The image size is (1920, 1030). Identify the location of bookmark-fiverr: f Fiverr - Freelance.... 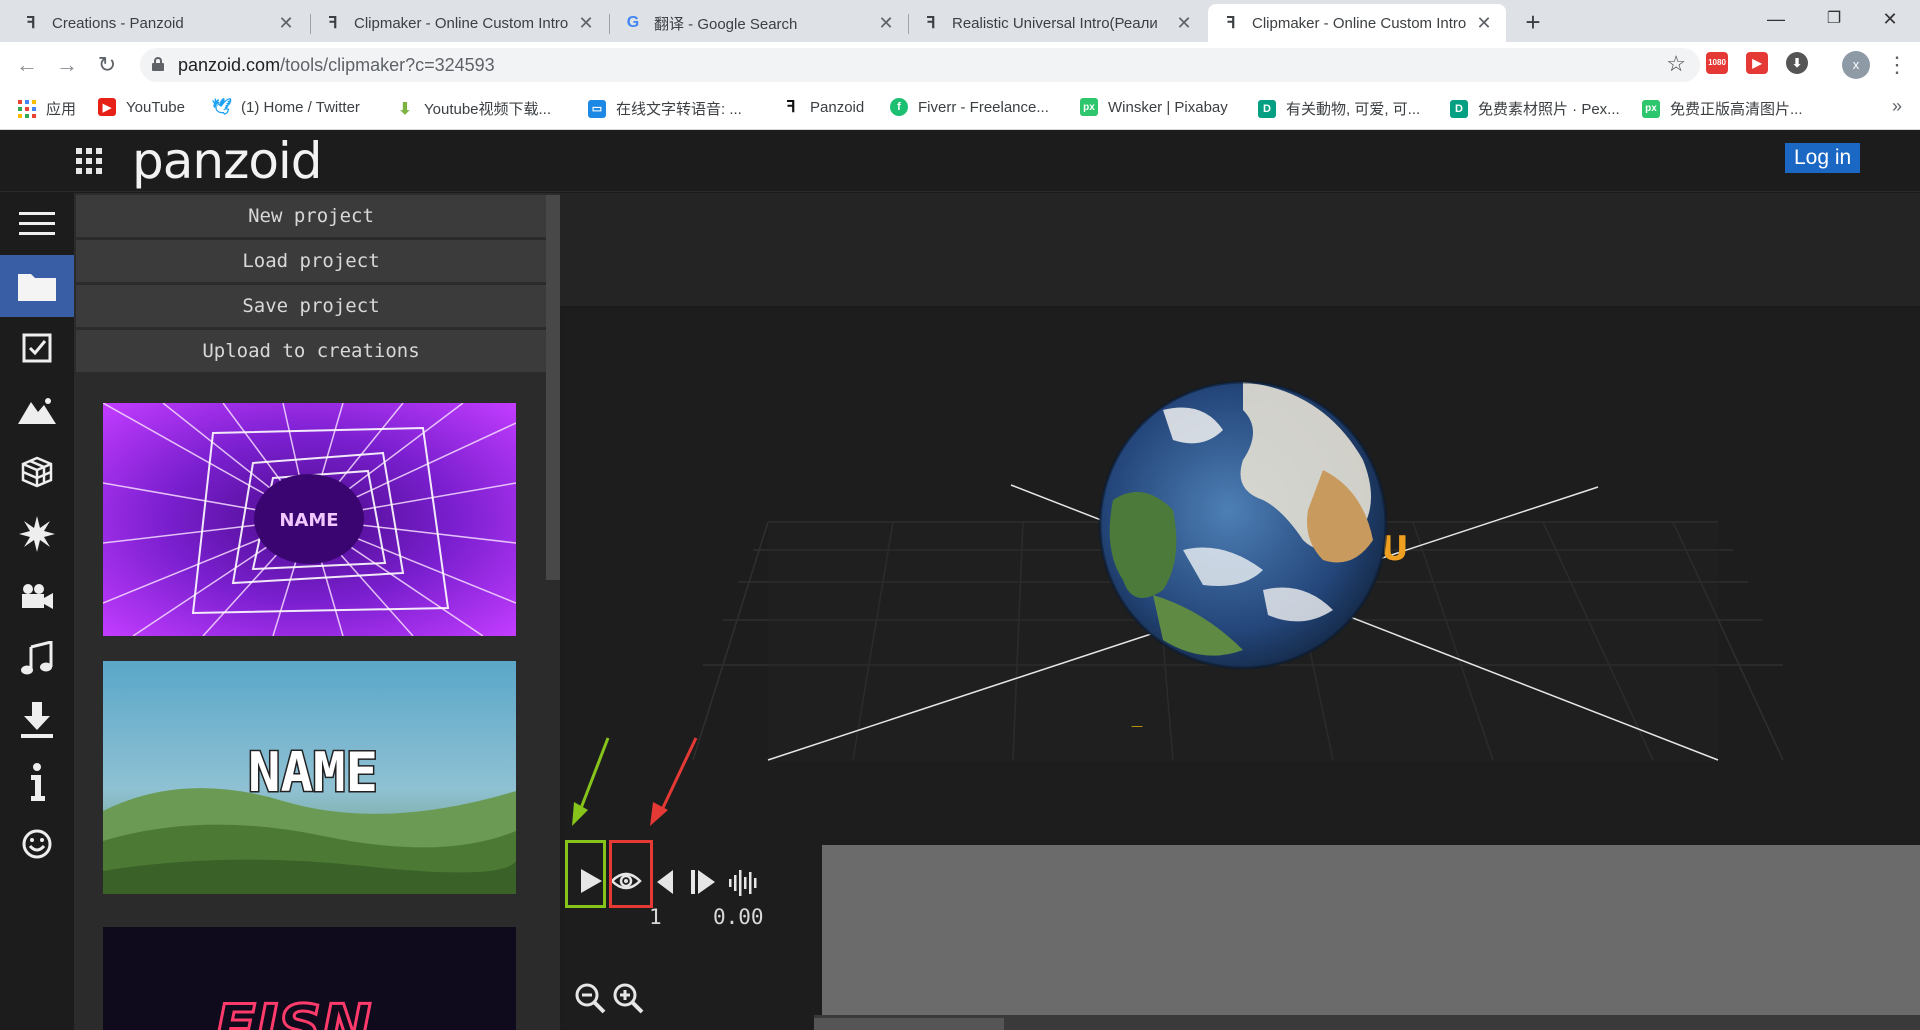
(969, 107).